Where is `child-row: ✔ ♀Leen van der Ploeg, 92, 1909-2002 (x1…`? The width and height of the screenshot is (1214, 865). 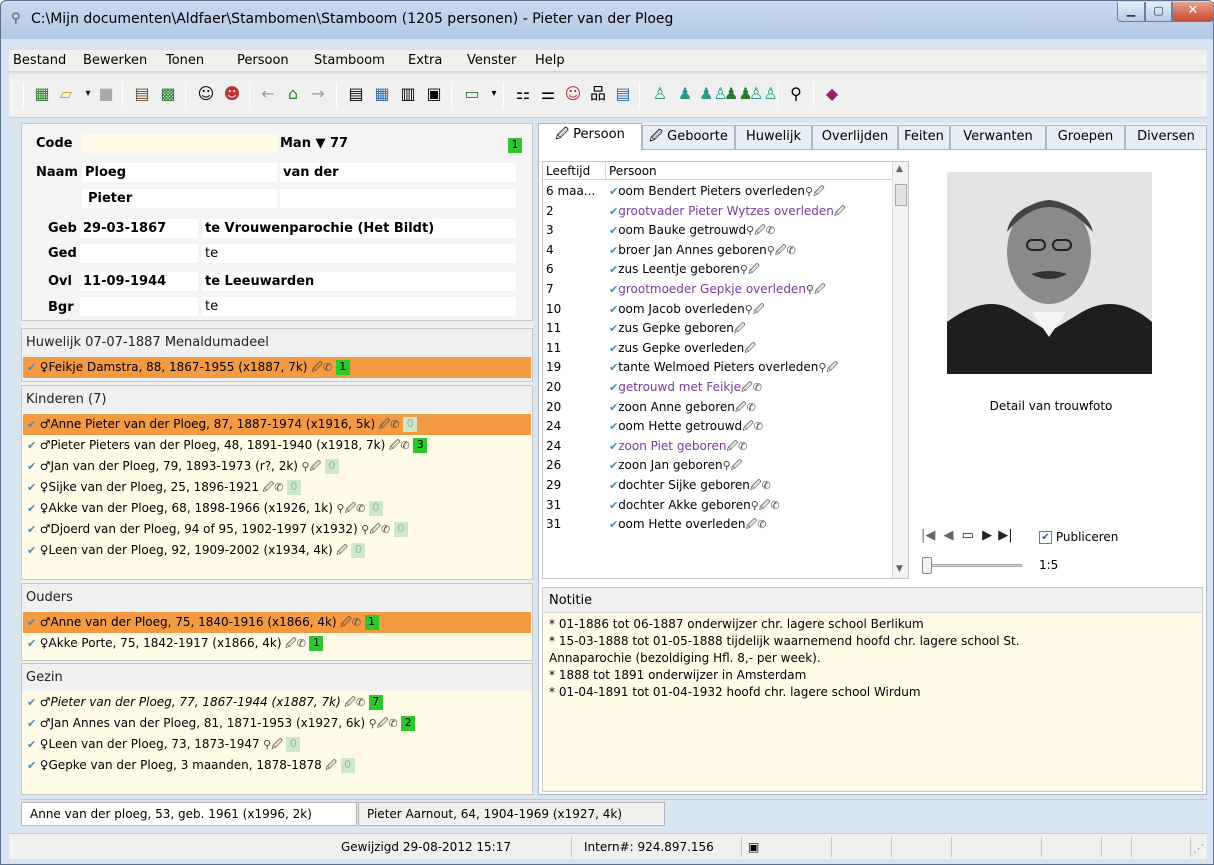 child-row: ✔ ♀Leen van der Ploeg, 92, 1909-2002 (x1… is located at coordinates (277, 550).